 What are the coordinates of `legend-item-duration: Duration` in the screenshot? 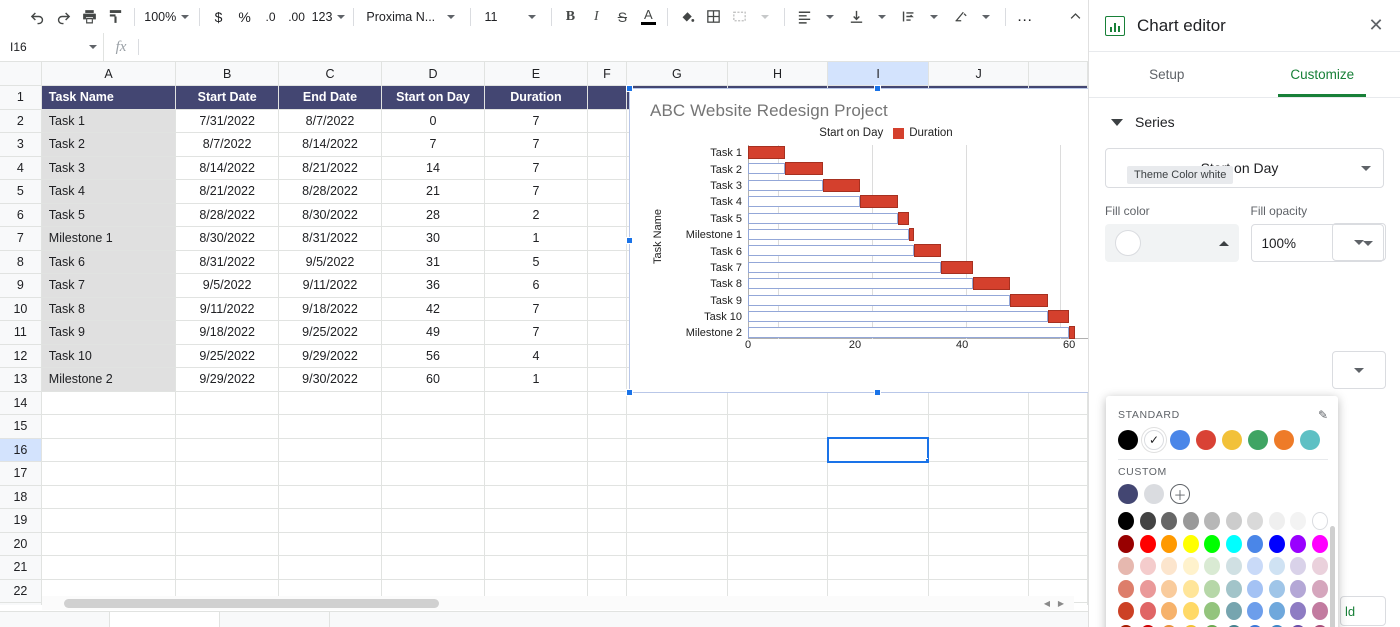 It's located at (923, 133).